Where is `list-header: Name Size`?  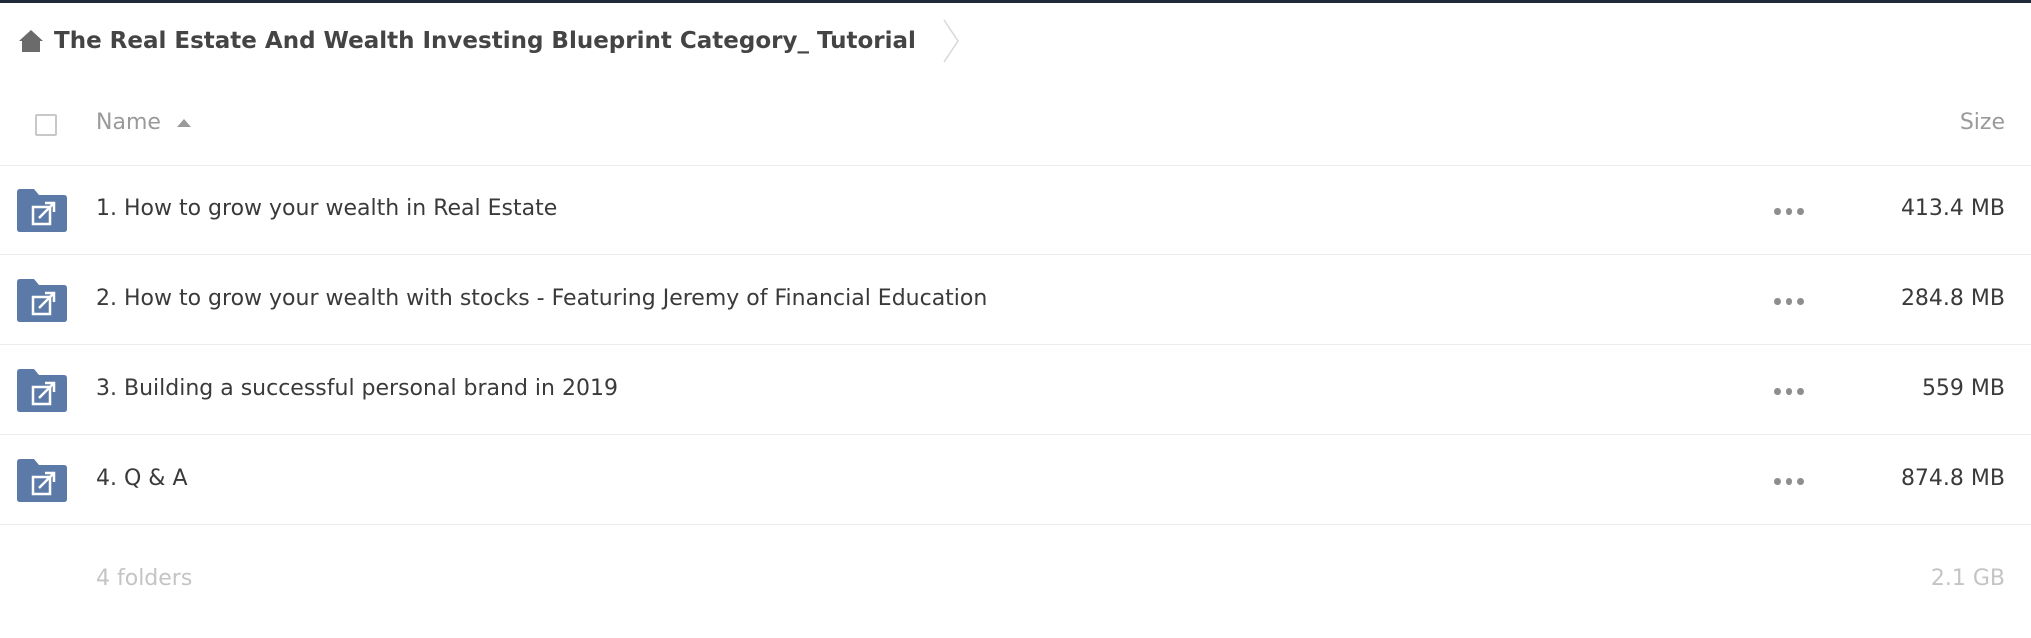 list-header: Name Size is located at coordinates (1015, 127).